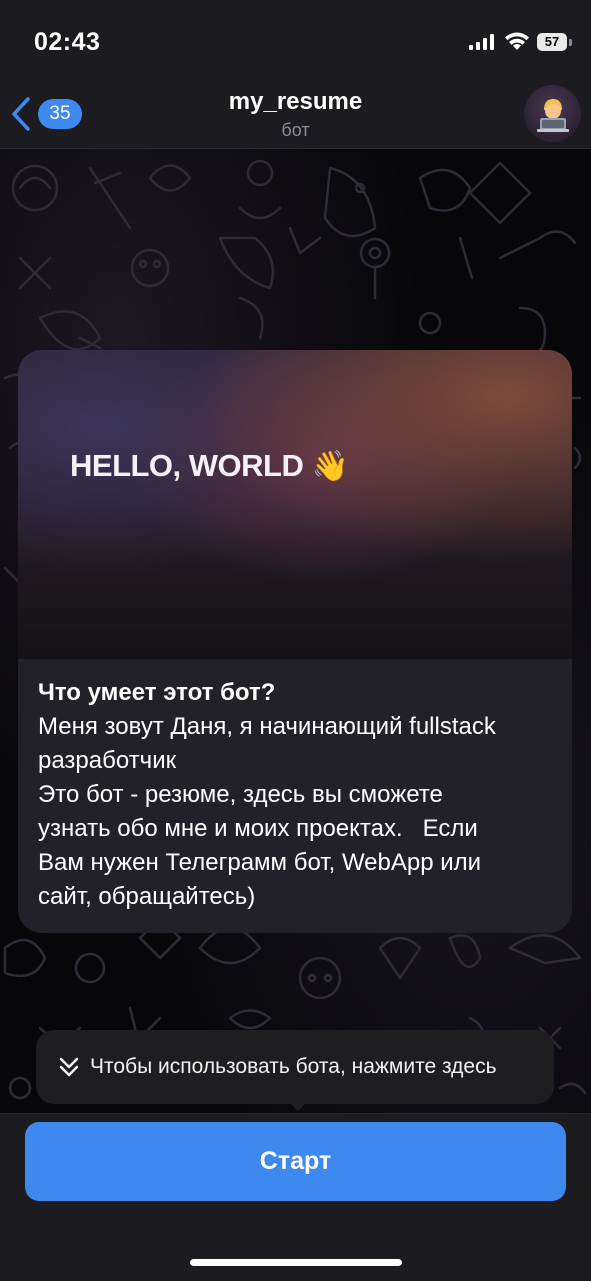  I want to click on chevron-down-double-icon, so click(69, 1067).